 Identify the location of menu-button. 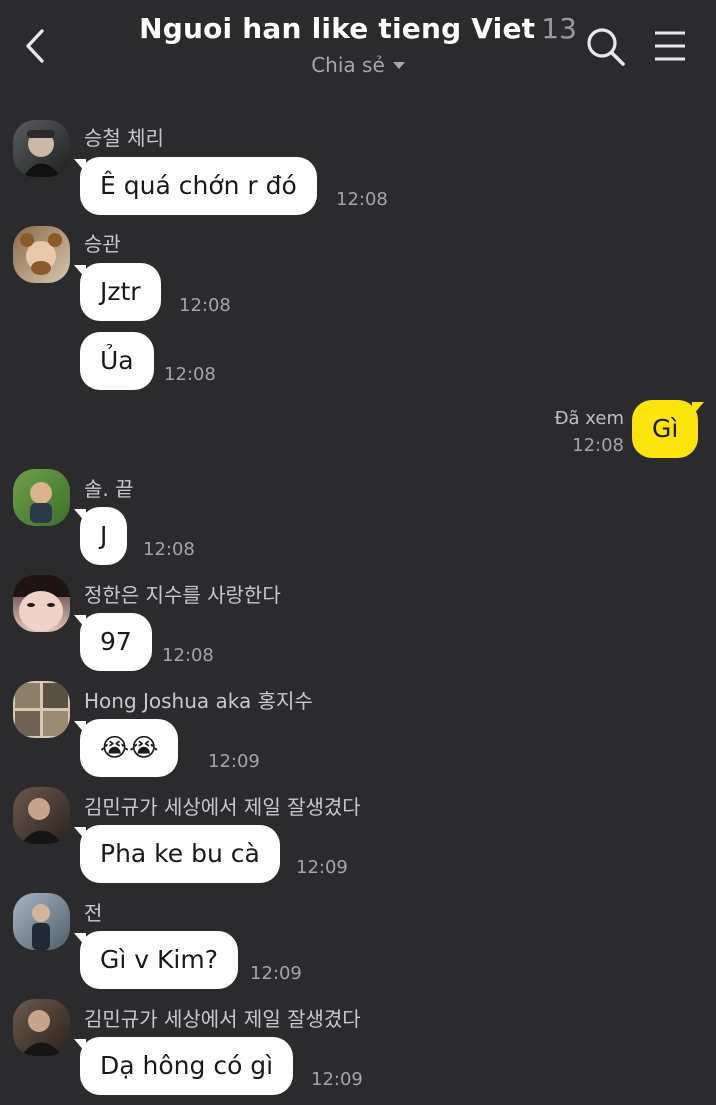
(670, 46).